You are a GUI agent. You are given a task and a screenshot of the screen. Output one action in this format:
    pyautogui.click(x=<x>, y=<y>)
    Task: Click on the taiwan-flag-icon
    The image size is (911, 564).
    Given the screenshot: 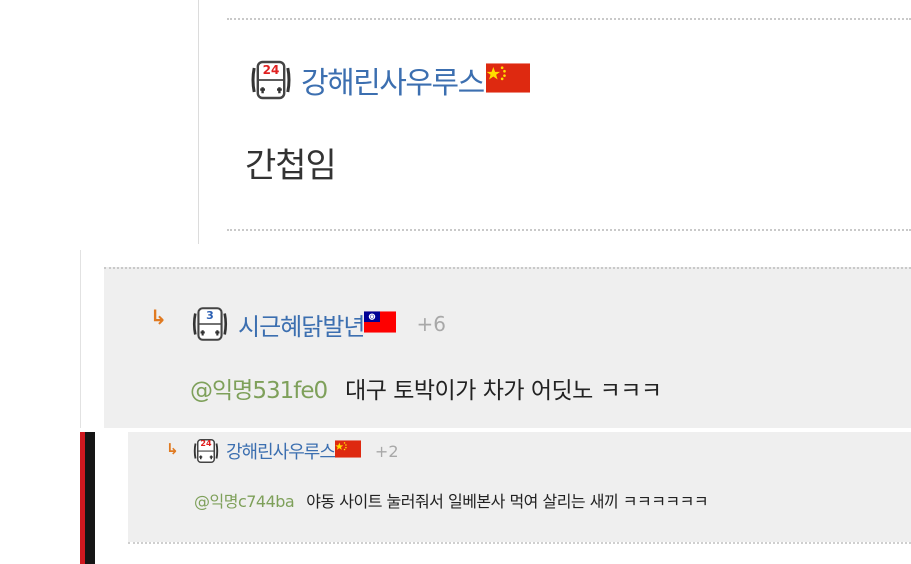 What is the action you would take?
    pyautogui.click(x=380, y=324)
    